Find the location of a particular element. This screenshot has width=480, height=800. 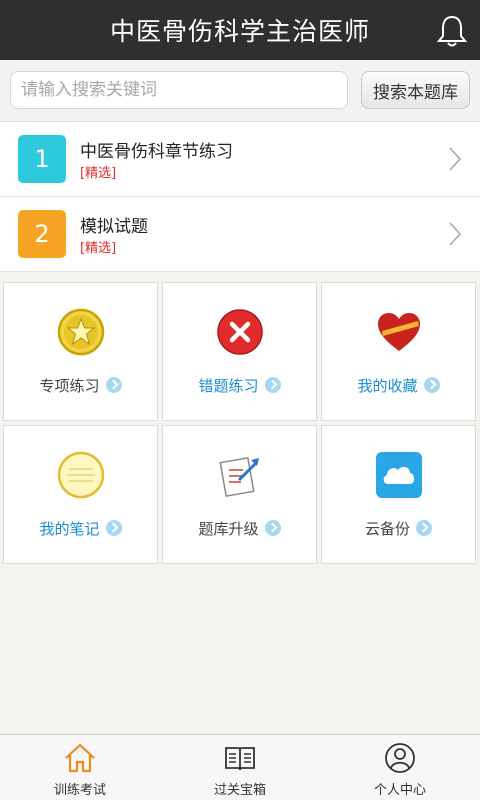

tab-training-exam: 训练考试 is located at coordinates (80, 767).